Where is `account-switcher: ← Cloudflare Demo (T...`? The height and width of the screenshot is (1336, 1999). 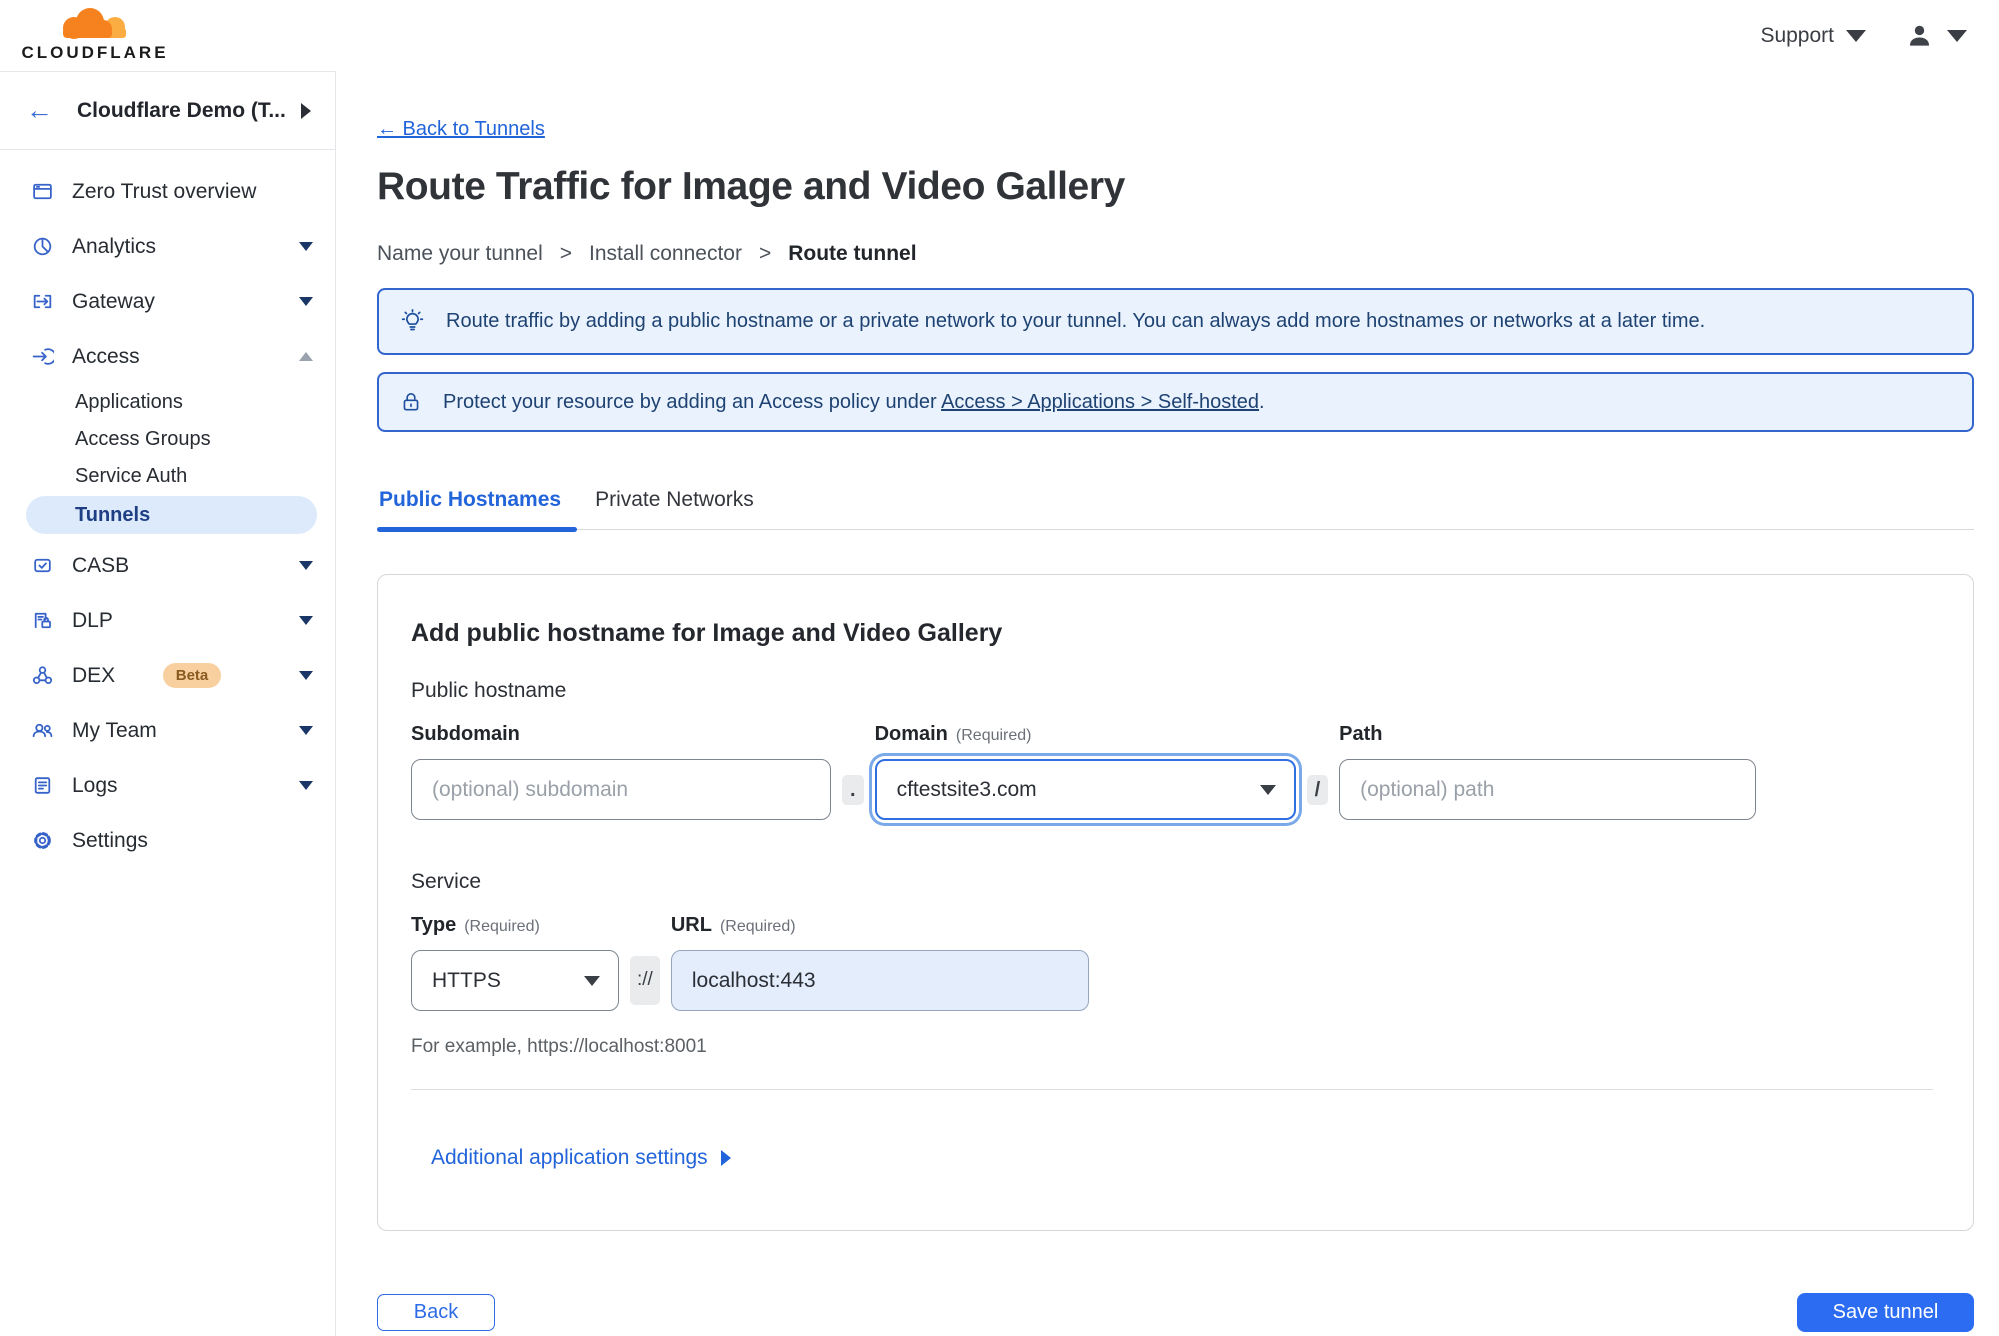
account-switcher: ← Cloudflare Demo (T... is located at coordinates (167, 111).